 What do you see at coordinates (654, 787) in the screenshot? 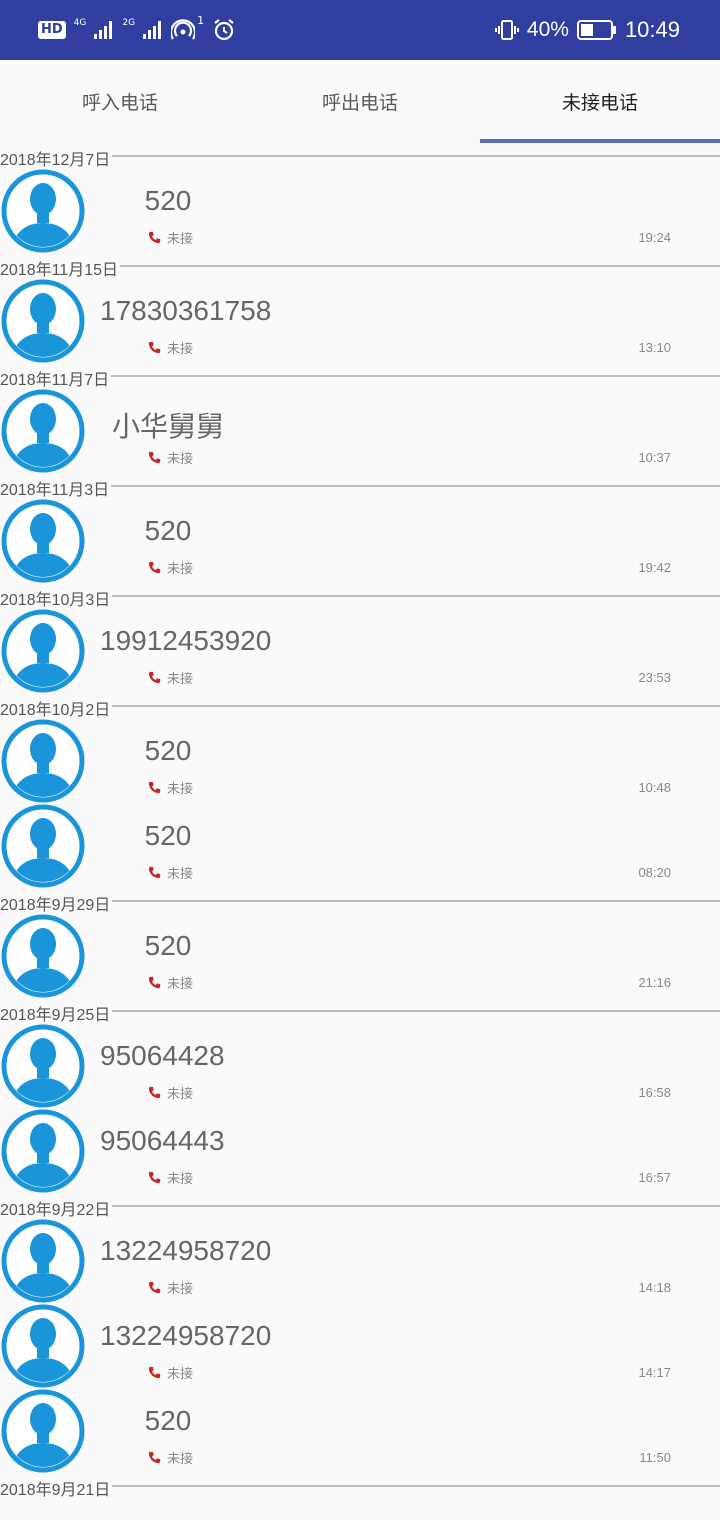
I see `call-time: 10:48` at bounding box center [654, 787].